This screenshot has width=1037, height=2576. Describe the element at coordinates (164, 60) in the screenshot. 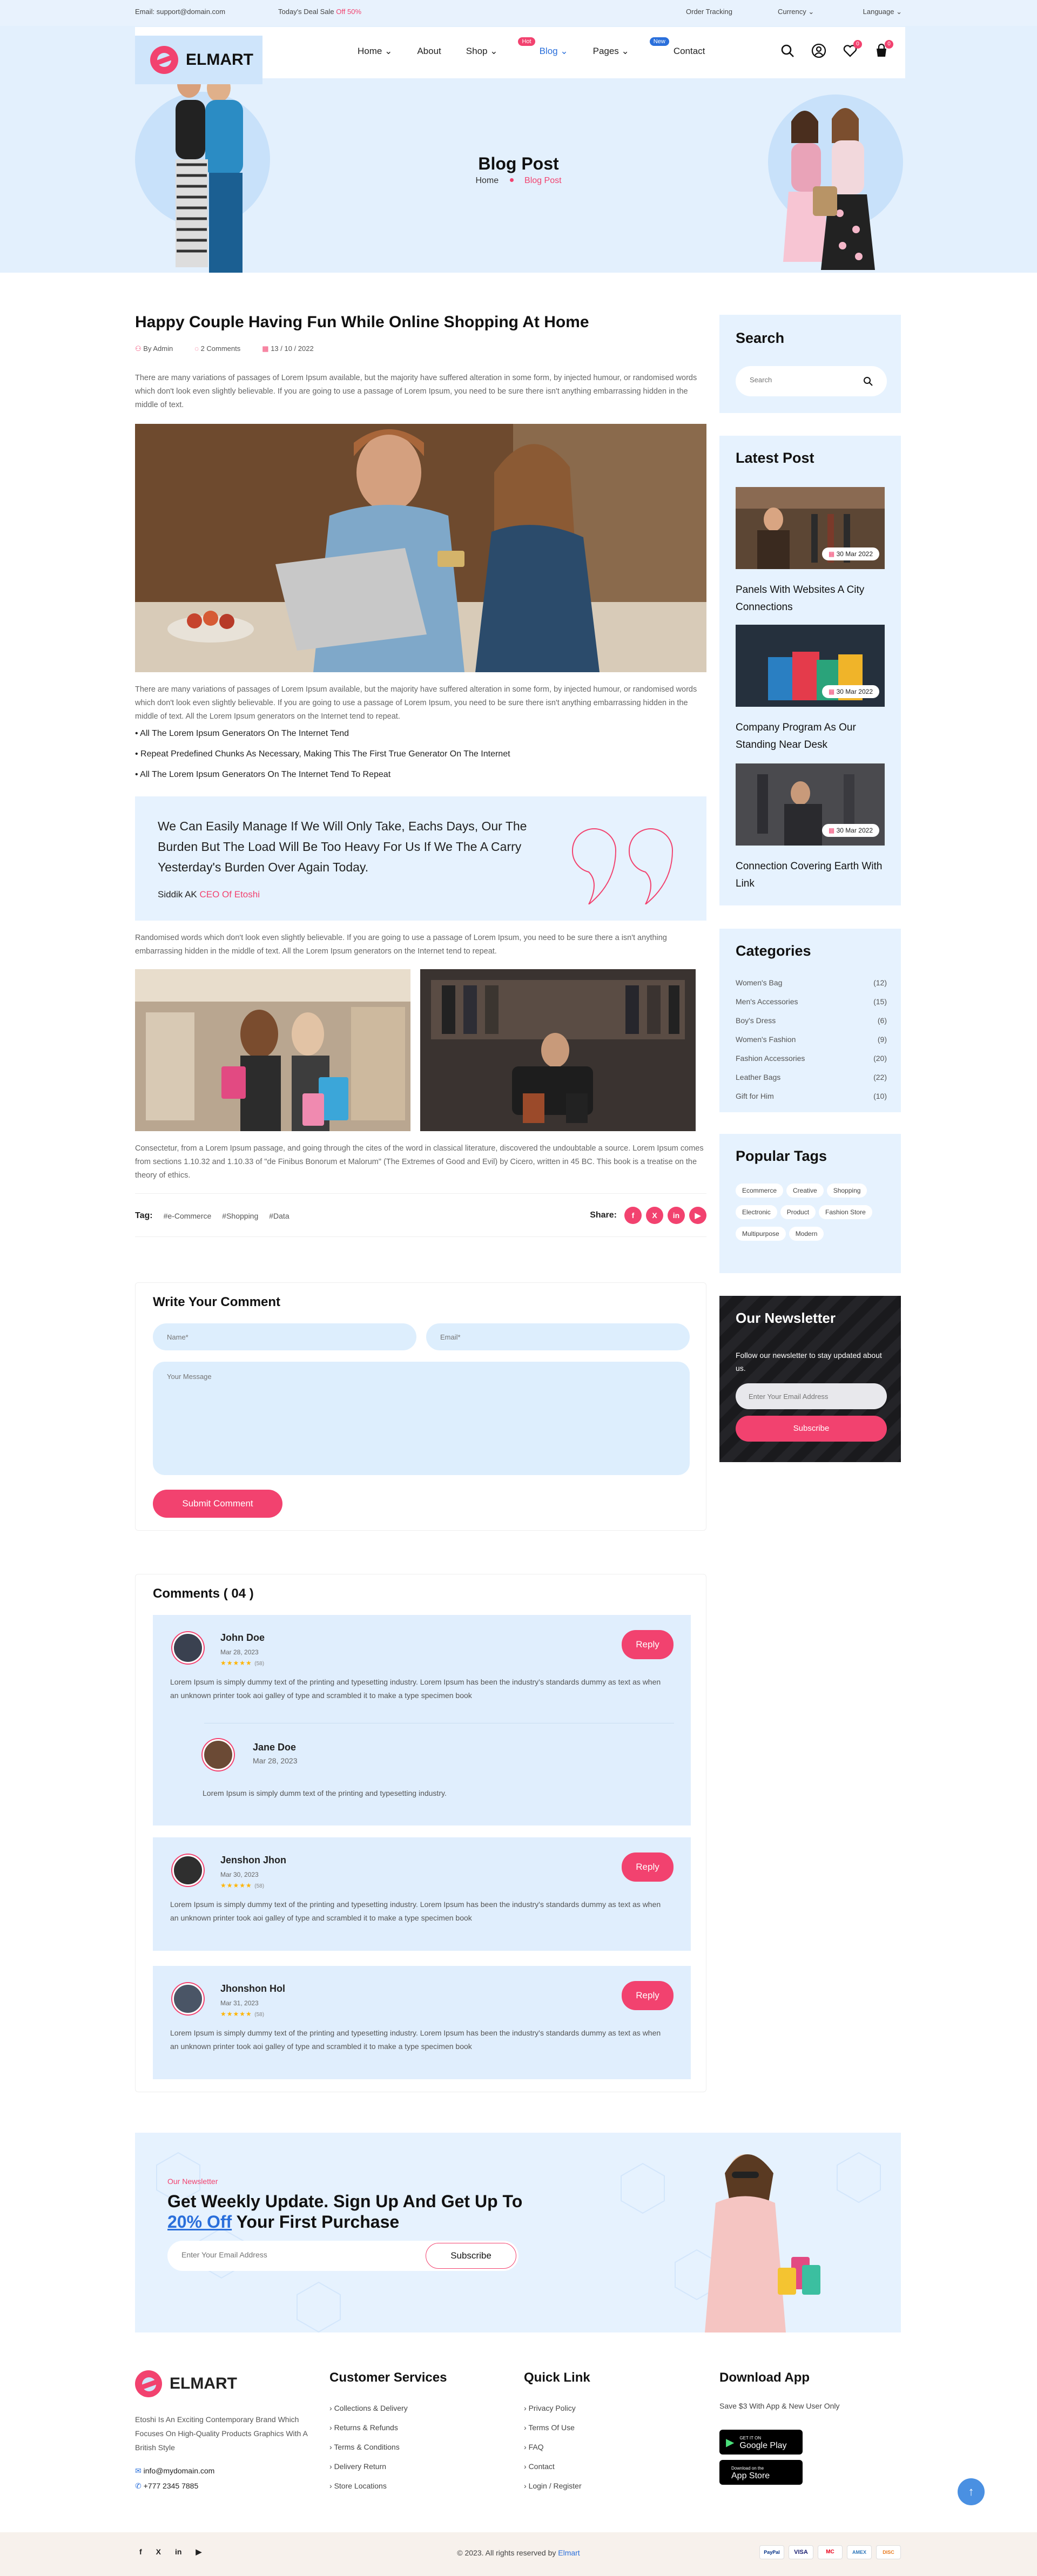

I see `logo-mark-icon` at that location.